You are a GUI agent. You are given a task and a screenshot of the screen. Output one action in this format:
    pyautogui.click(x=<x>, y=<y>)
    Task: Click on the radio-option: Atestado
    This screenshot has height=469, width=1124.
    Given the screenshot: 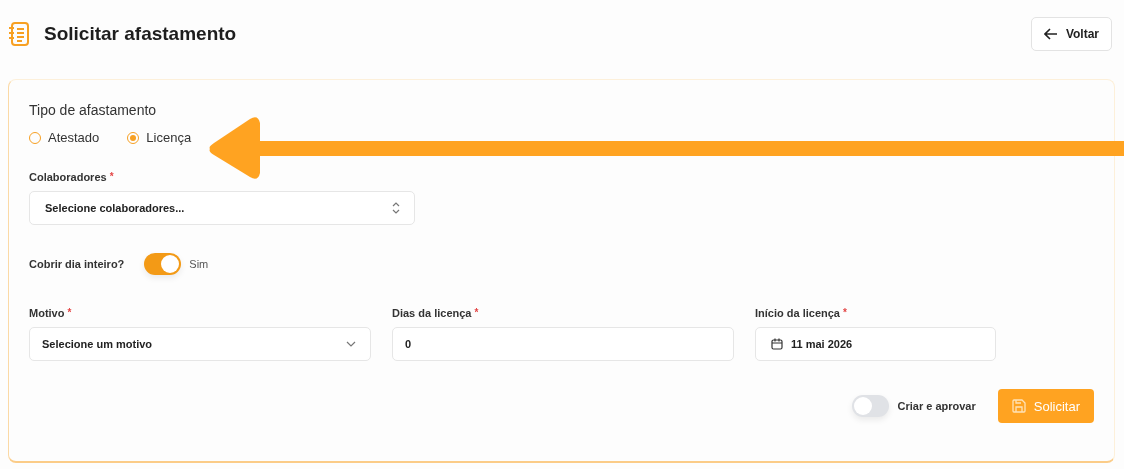 What is the action you would take?
    pyautogui.click(x=64, y=137)
    